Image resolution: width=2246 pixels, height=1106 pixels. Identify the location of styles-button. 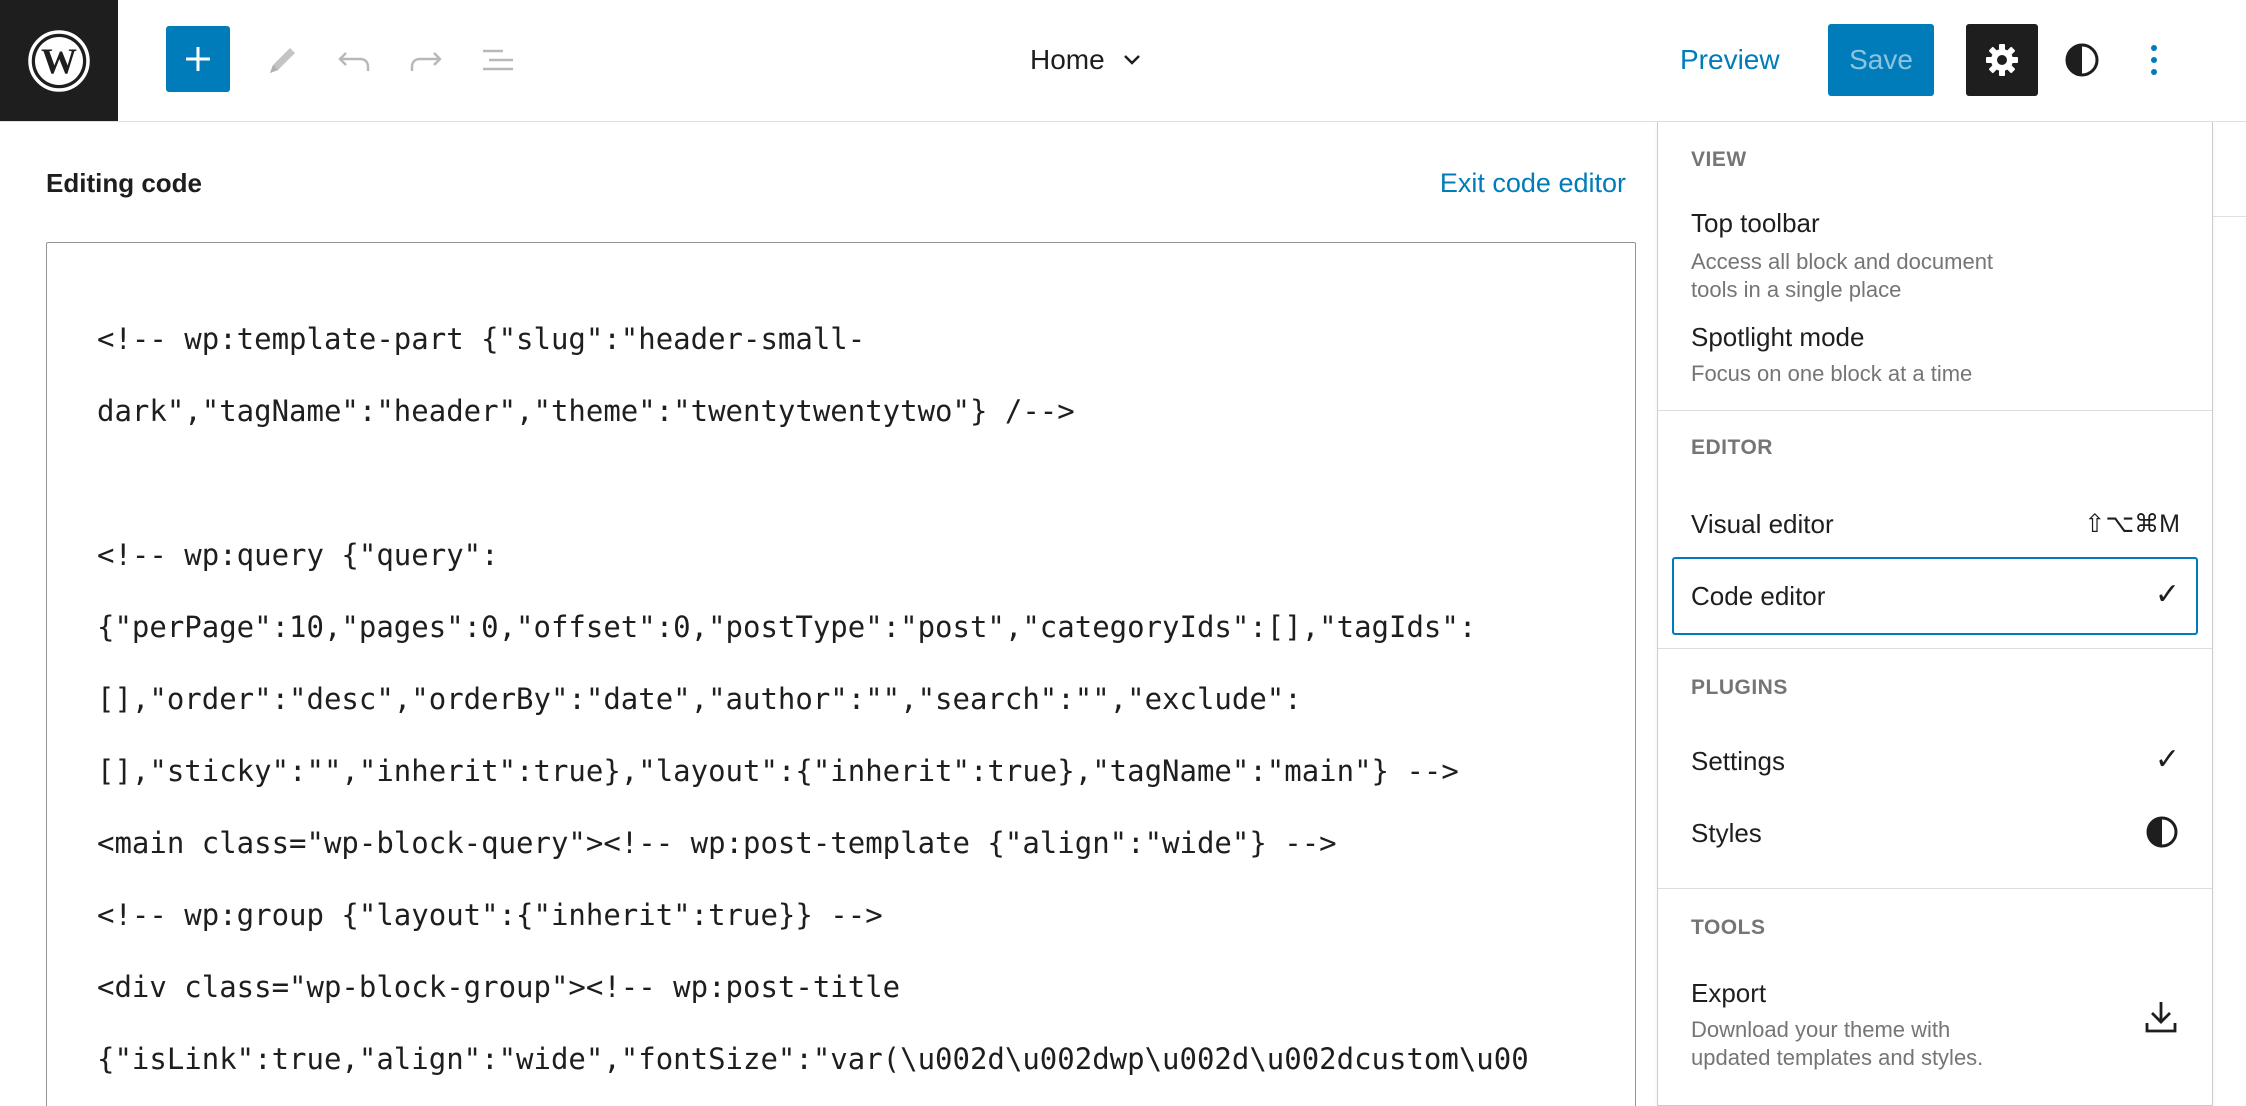
(2082, 60).